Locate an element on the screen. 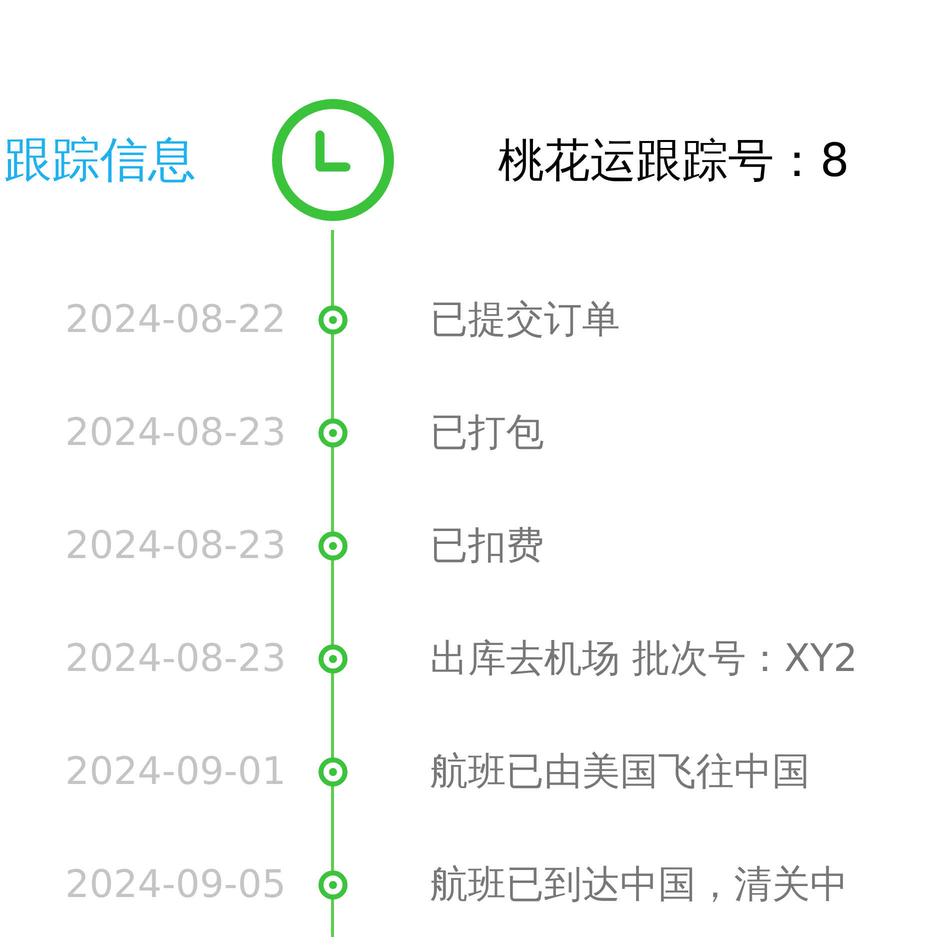 The image size is (937, 937). tracking-number-label: 桃花运跟踪号：8 is located at coordinates (674, 159).